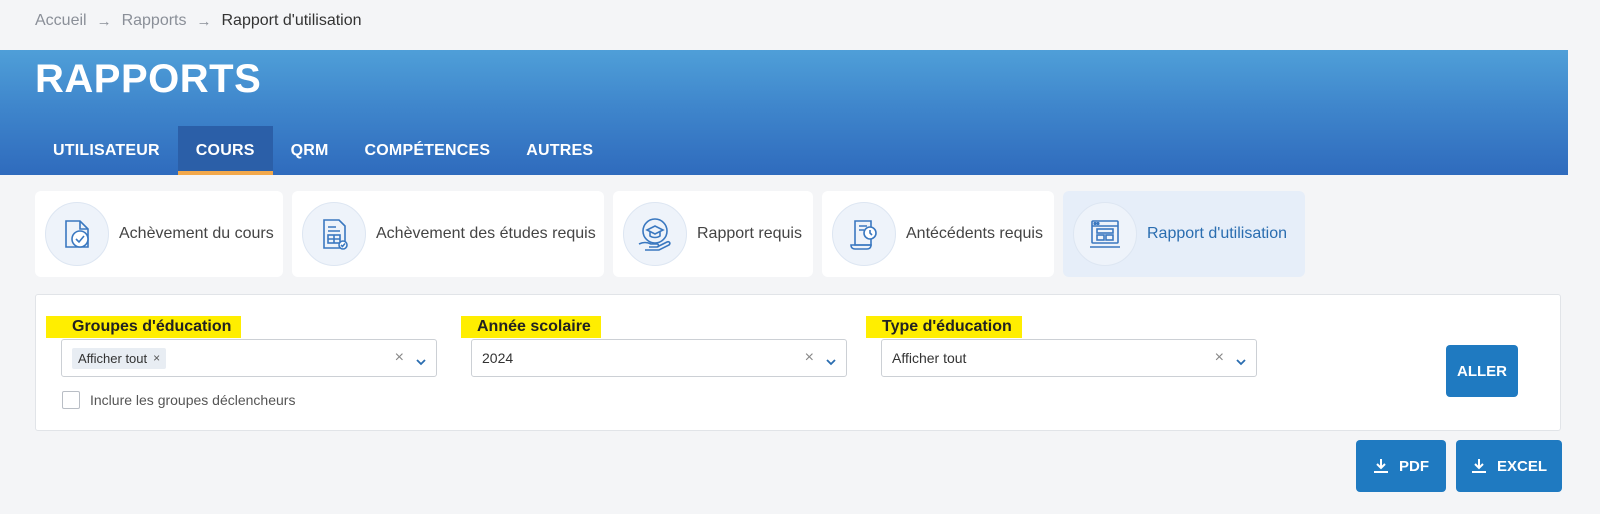 This screenshot has width=1600, height=514. I want to click on chip-label: Afficher tout, so click(113, 358).